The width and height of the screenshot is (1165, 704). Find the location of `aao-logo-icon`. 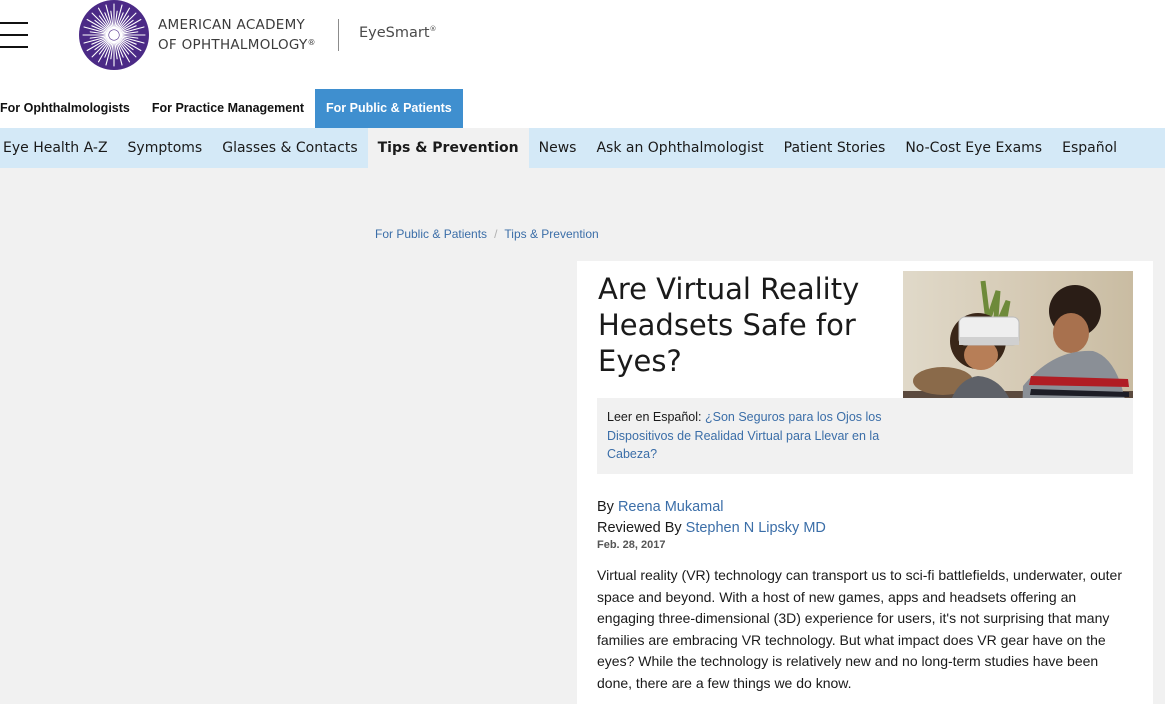

aao-logo-icon is located at coordinates (114, 35).